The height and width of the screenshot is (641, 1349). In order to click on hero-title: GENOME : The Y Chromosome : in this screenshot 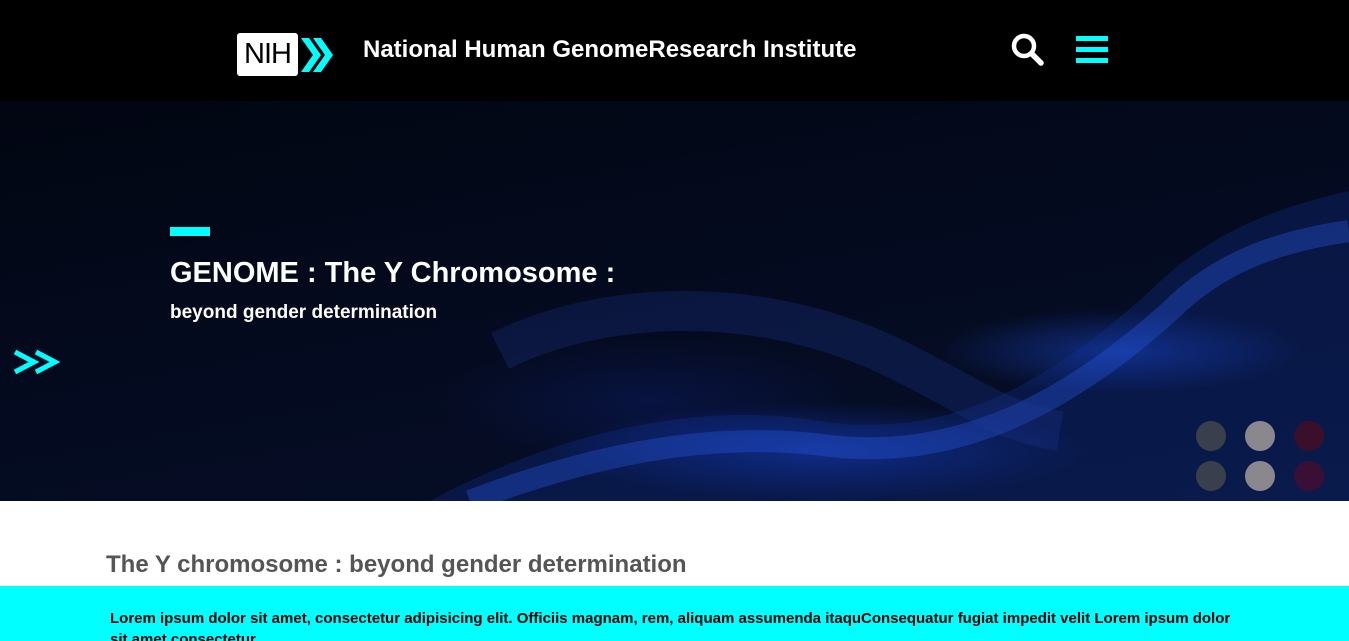, I will do `click(393, 273)`.